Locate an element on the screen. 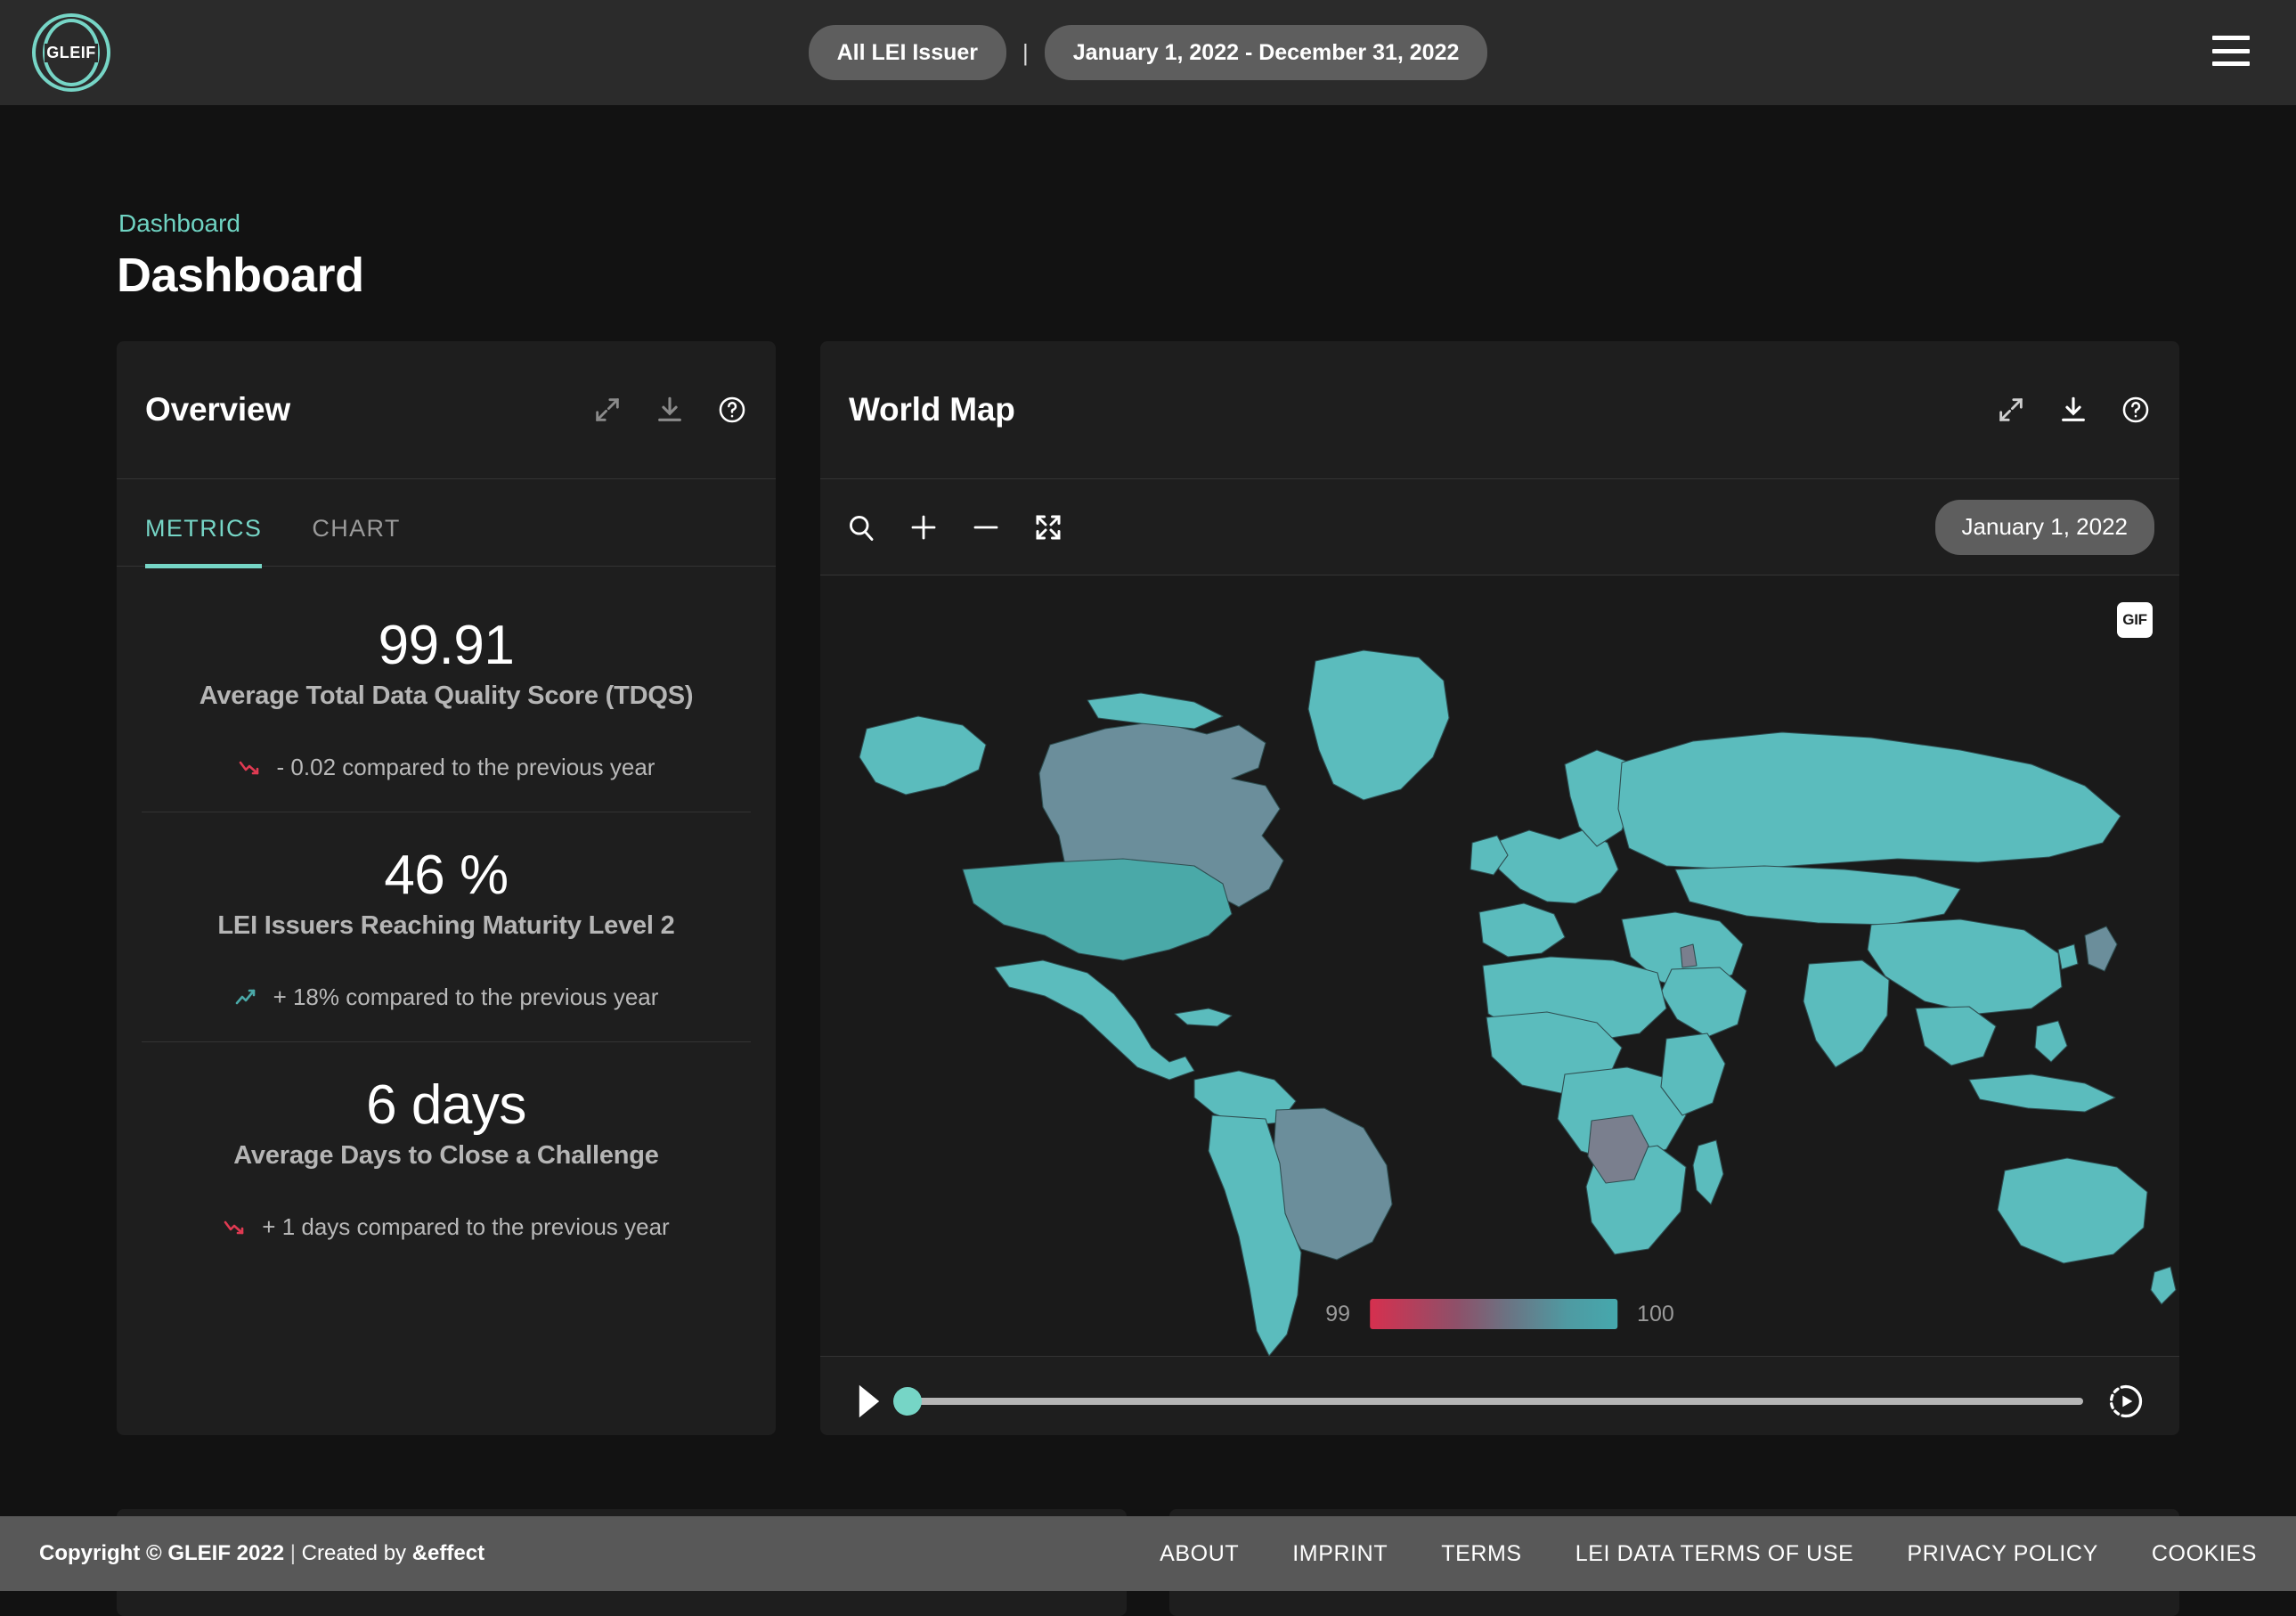  metric-label: Average Days to Close a Challenge is located at coordinates (446, 1156).